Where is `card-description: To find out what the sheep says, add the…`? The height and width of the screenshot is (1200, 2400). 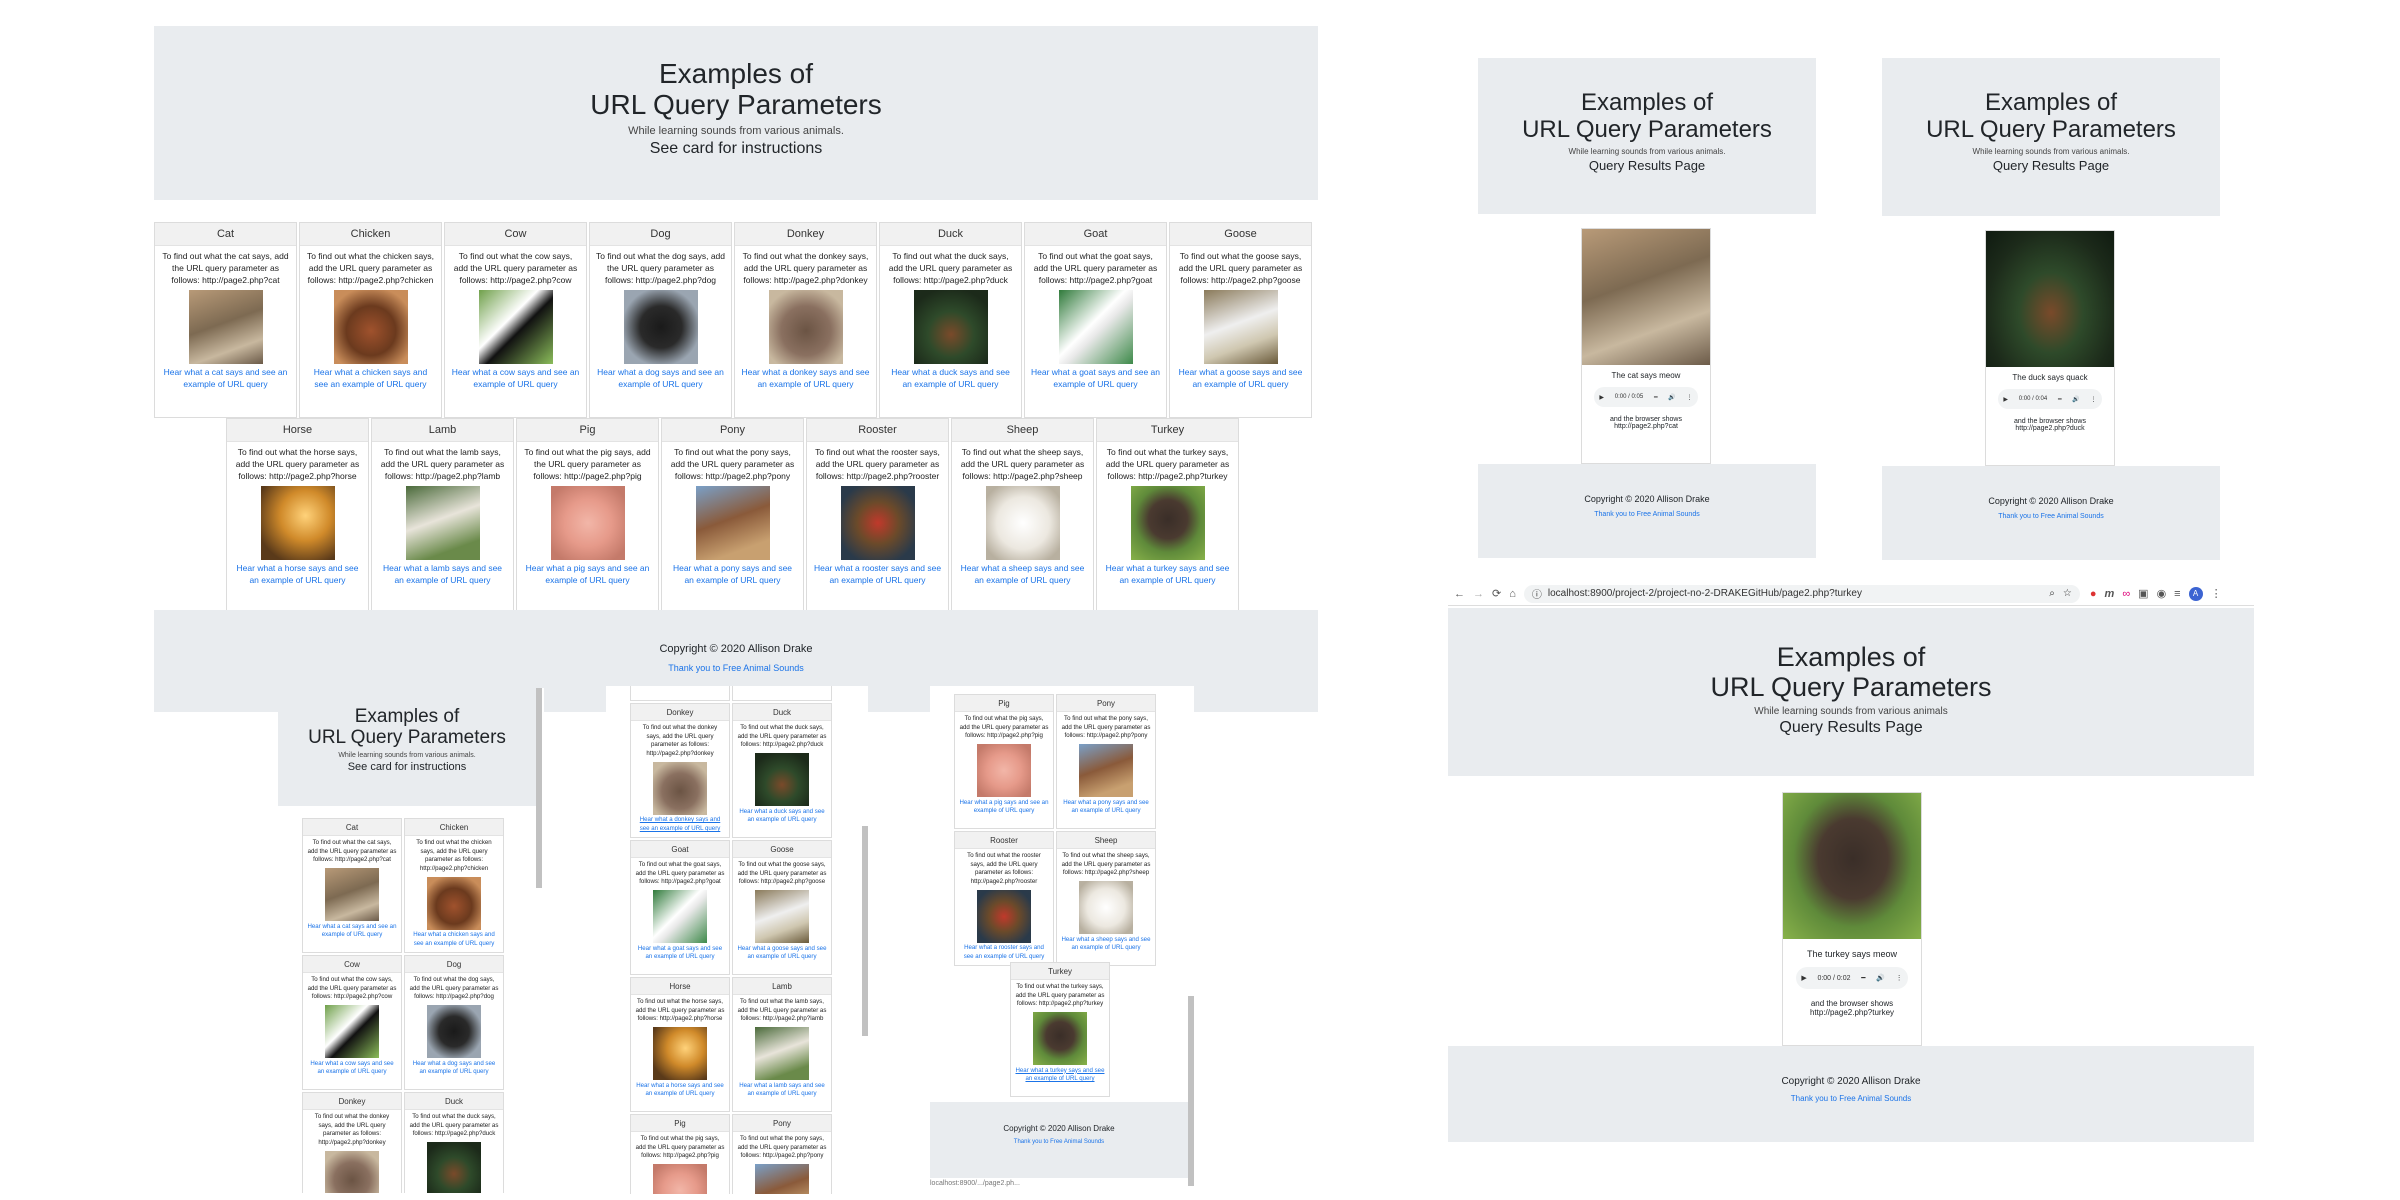 card-description: To find out what the sheep says, add the… is located at coordinates (1022, 464).